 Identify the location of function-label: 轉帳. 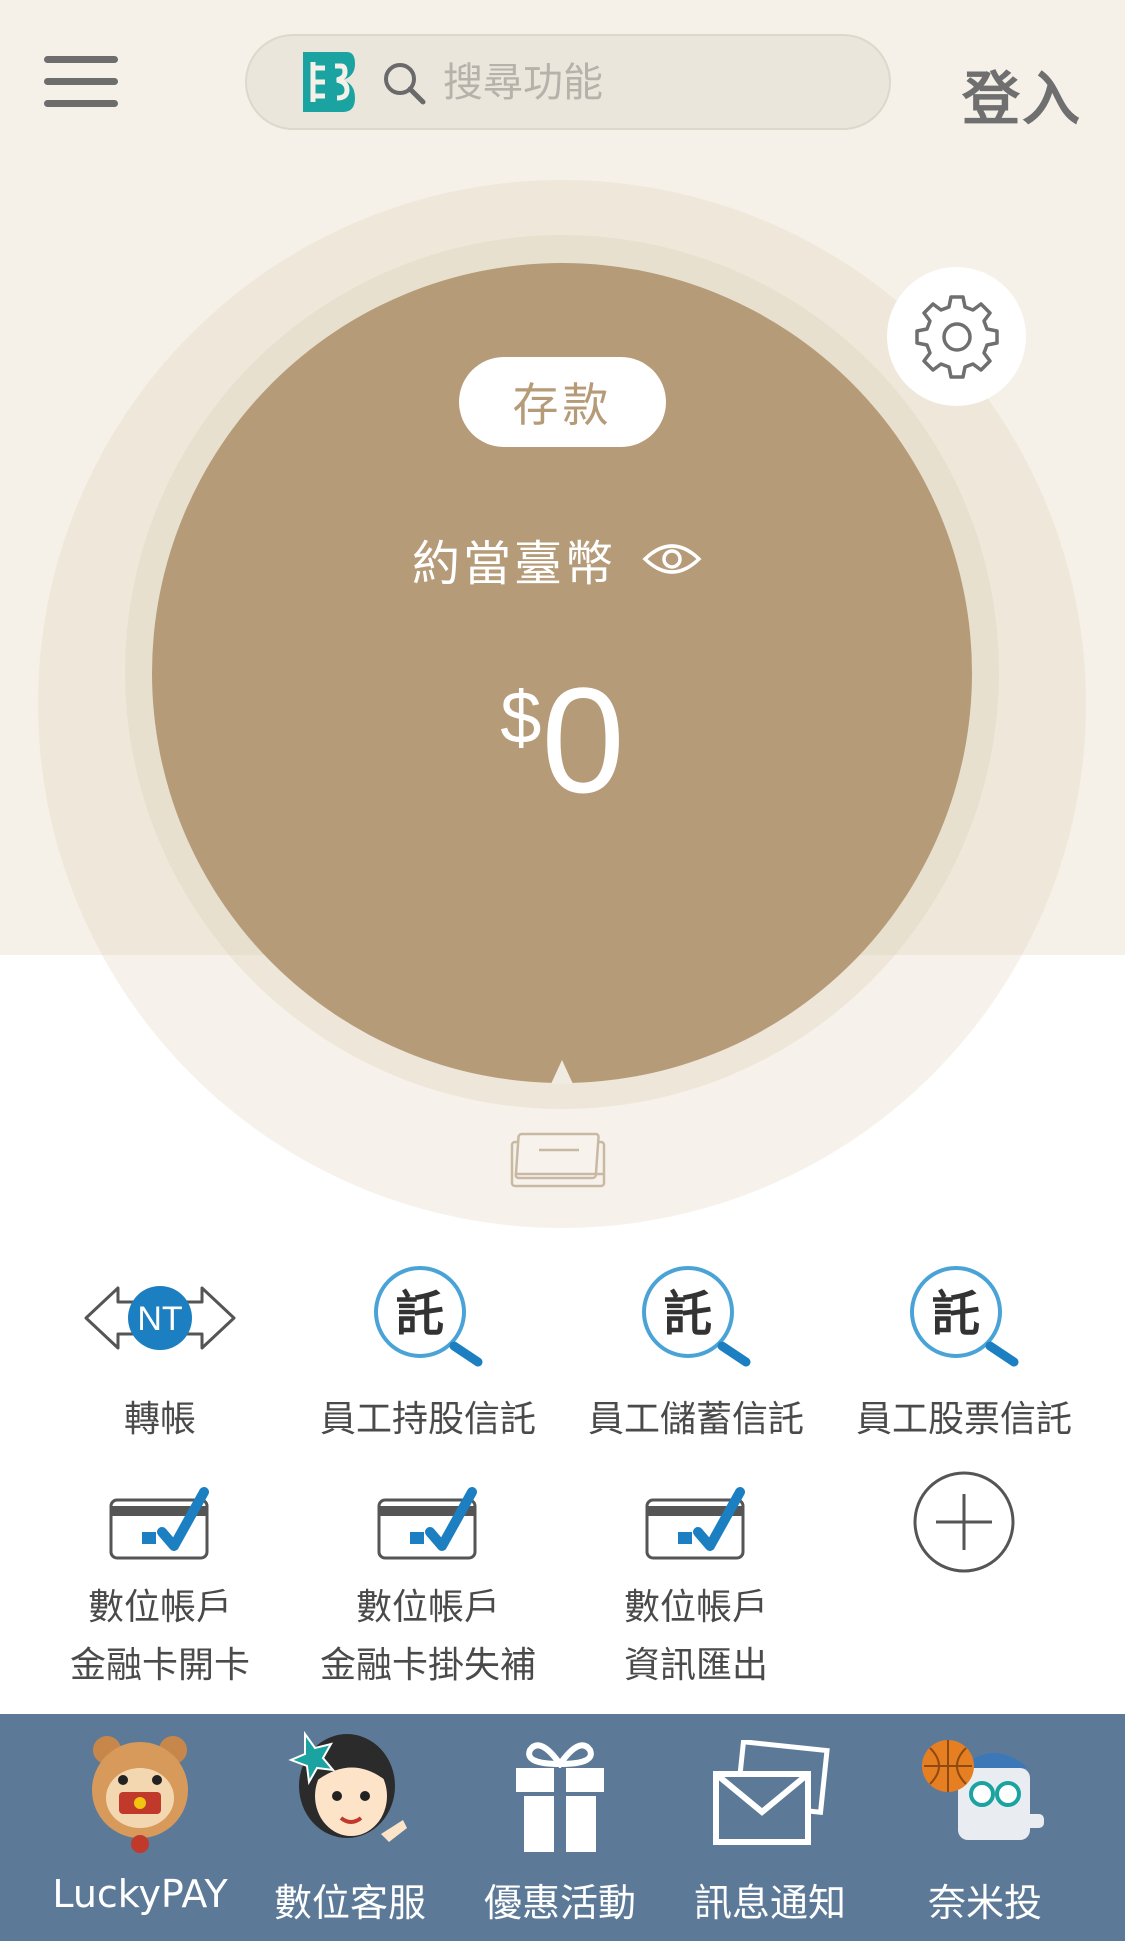
(159, 1419).